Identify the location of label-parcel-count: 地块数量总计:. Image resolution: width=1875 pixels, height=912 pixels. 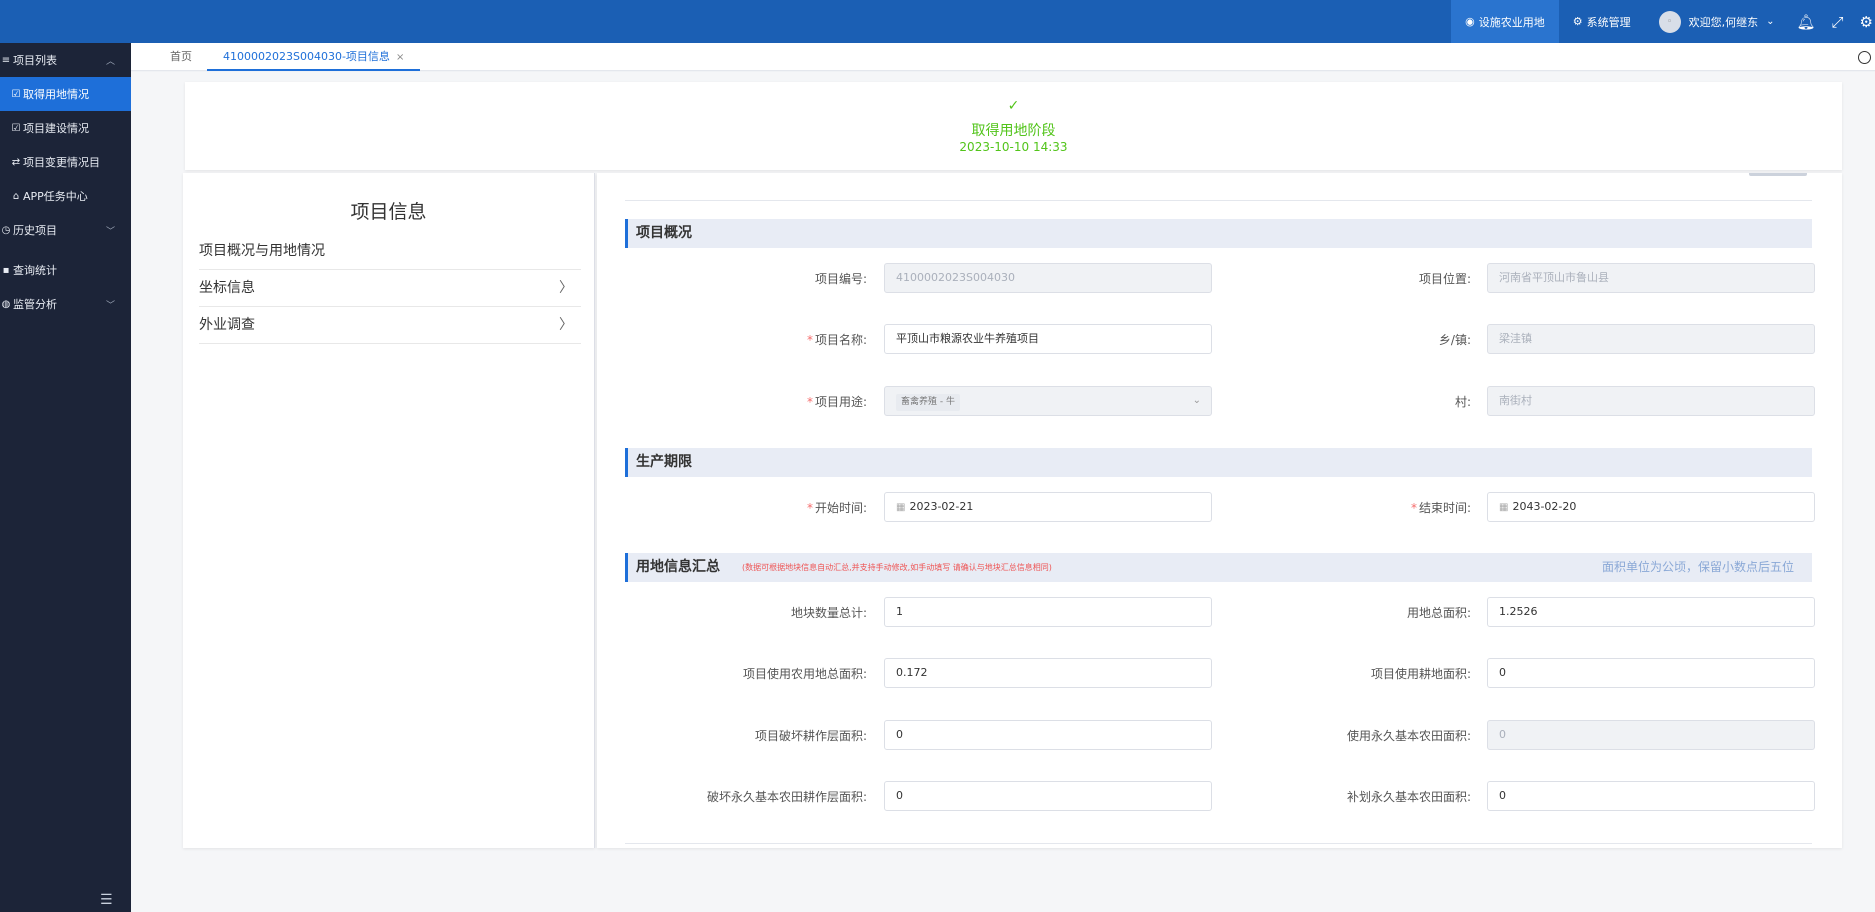
(828, 613).